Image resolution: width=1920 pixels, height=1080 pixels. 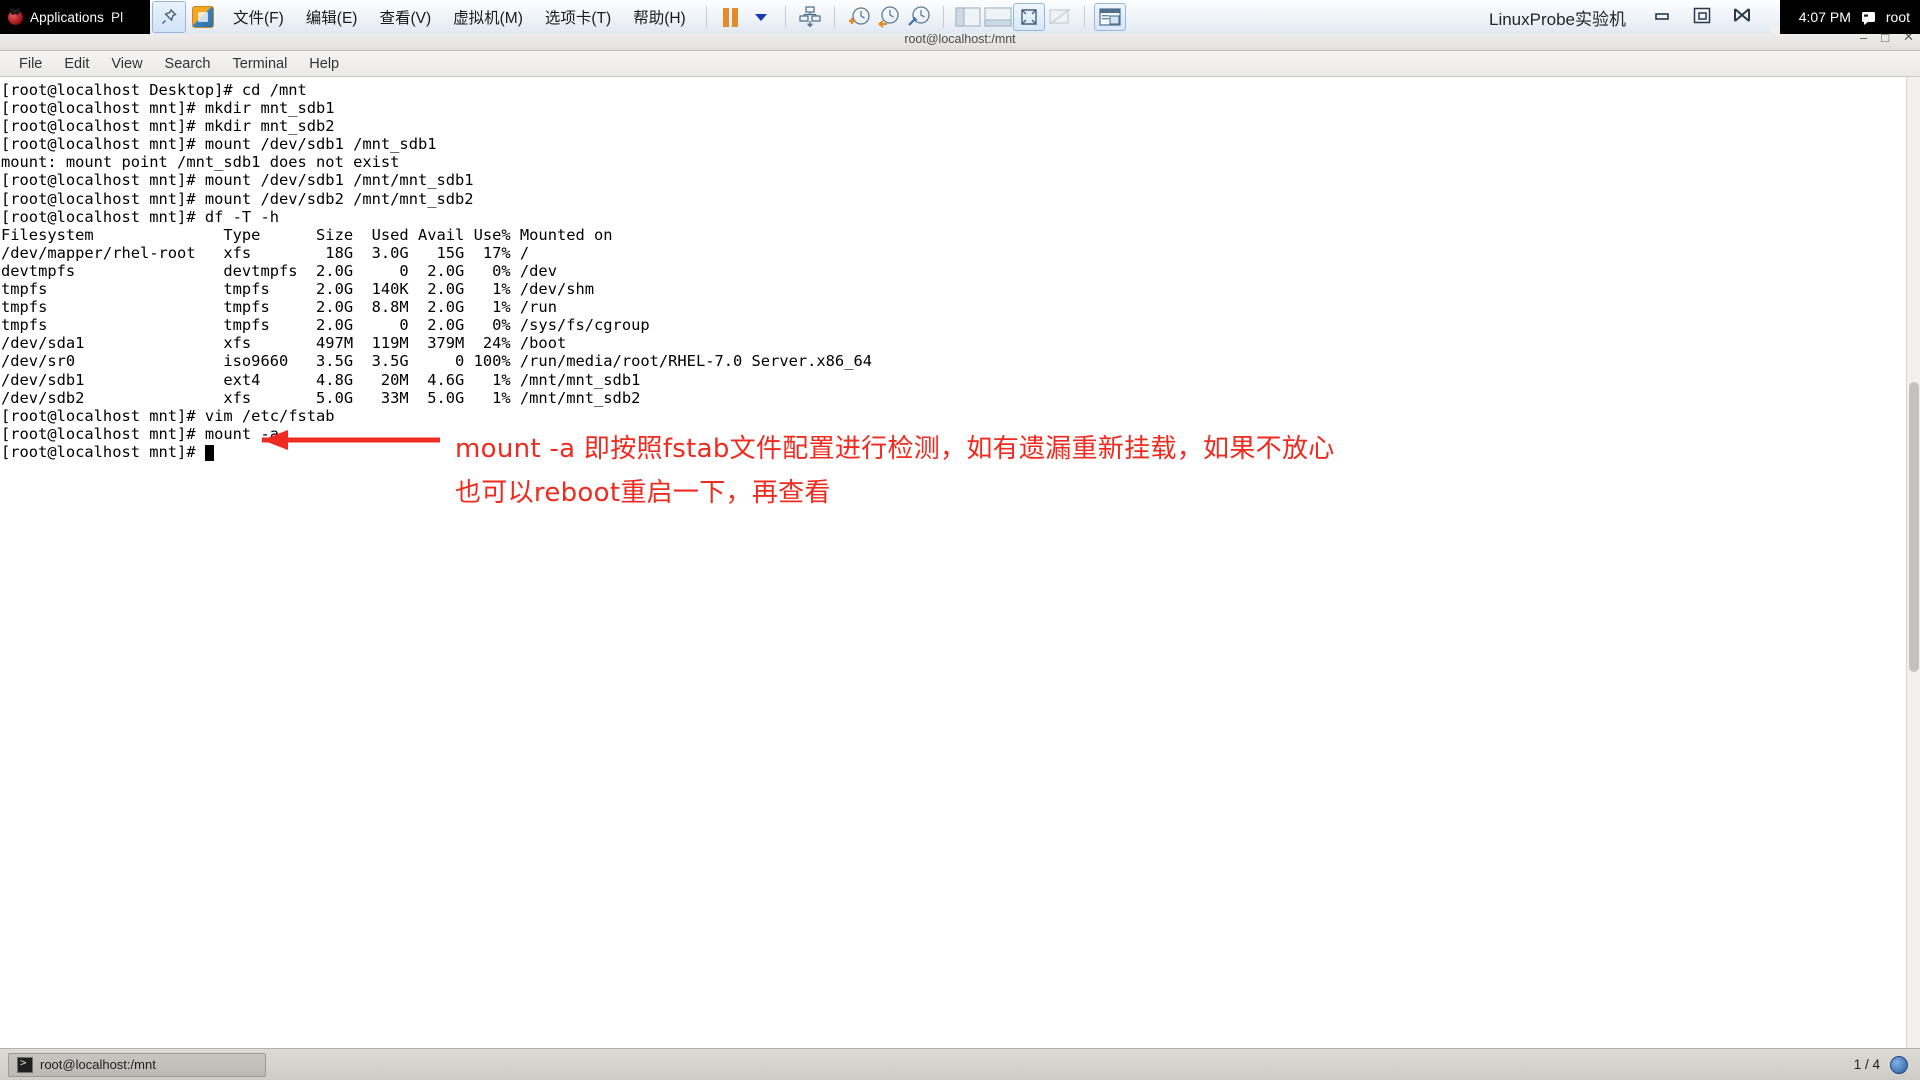 I want to click on workspace-label: 1 / 4, so click(x=1866, y=1064).